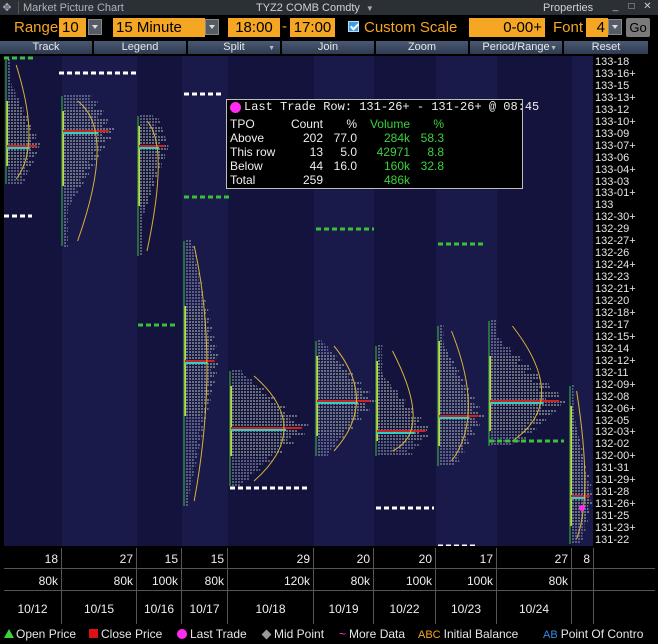 Image resolution: width=658 pixels, height=644 pixels. What do you see at coordinates (308, 7) in the screenshot?
I see `ticker-label: TYZ2 COMB Comdty` at bounding box center [308, 7].